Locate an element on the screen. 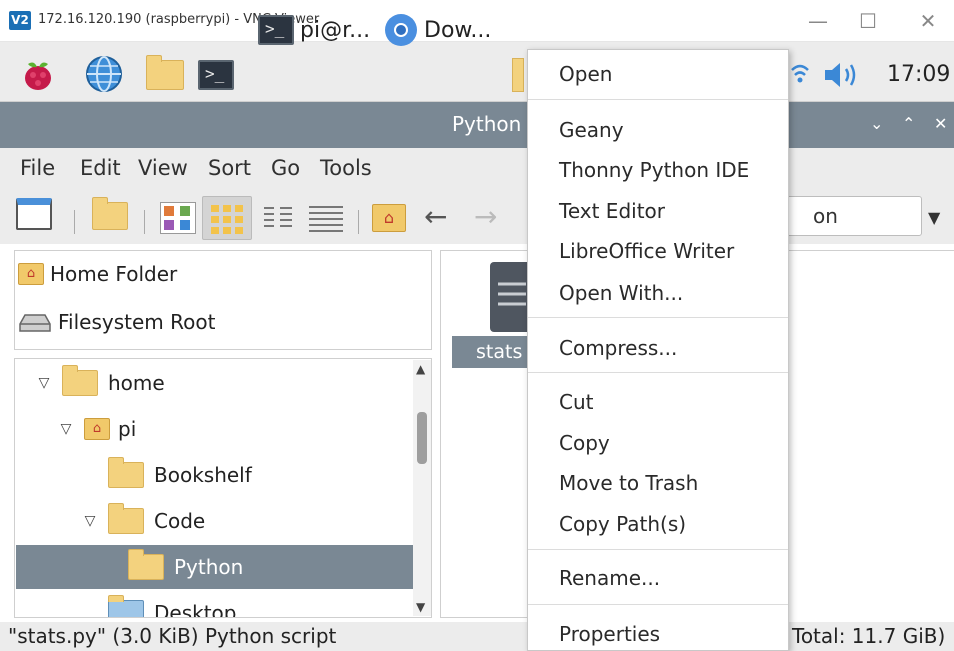  menu-edit: Edit is located at coordinates (100, 168).